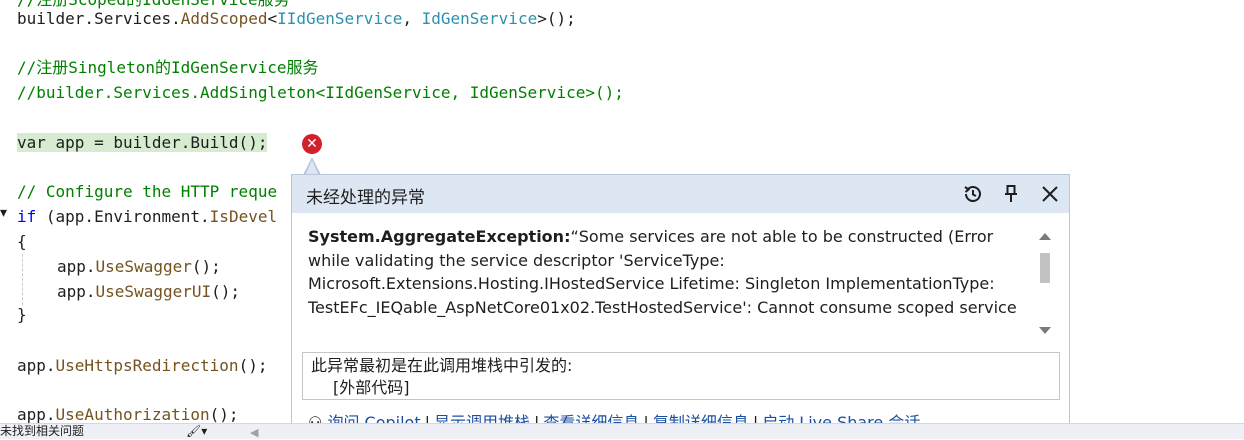  Describe the element at coordinates (439, 236) in the screenshot. I see `exception-type: System.AggregateException:` at that location.